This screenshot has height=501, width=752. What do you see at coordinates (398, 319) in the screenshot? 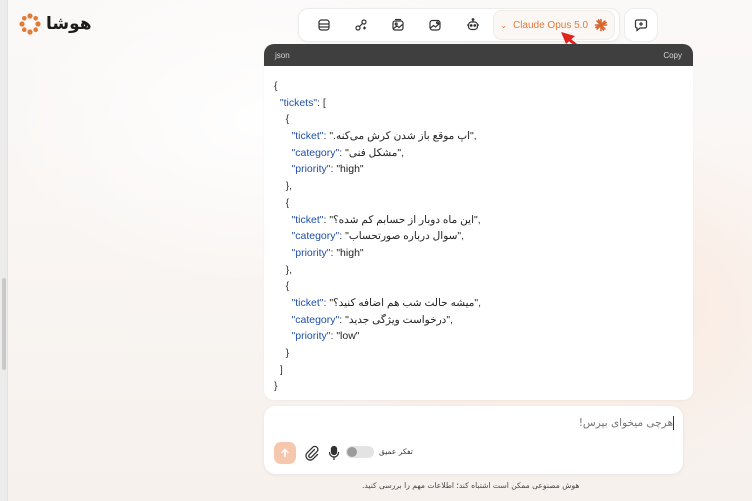
I see `code-token: "درخواست ویژگی جدید"` at bounding box center [398, 319].